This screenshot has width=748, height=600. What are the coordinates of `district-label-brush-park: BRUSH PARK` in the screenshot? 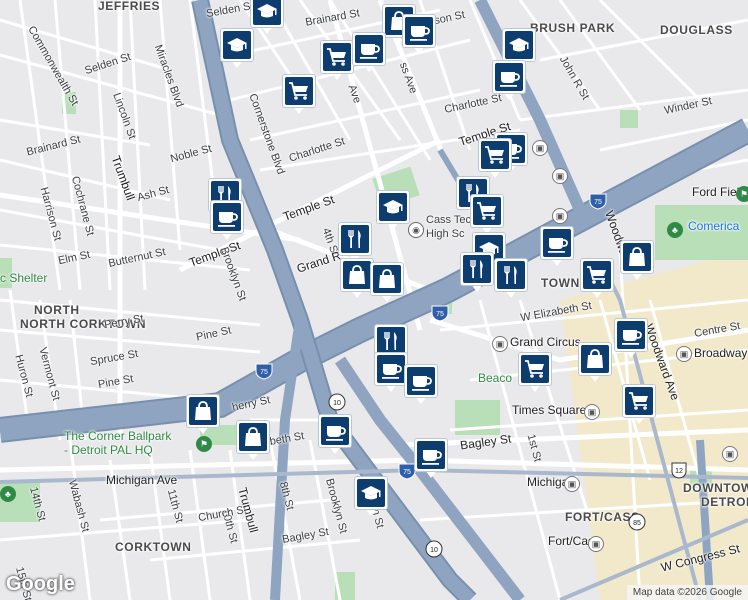 It's located at (573, 28).